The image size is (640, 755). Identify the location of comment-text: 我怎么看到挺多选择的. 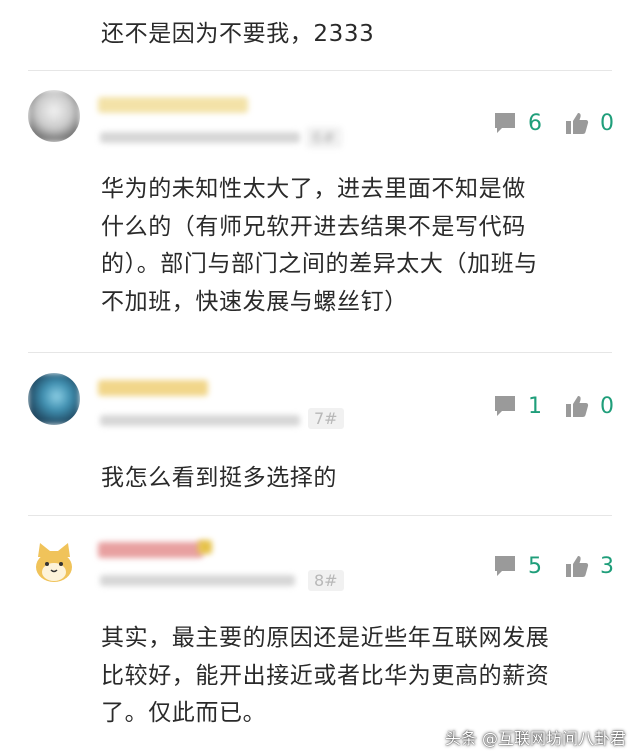
(219, 479).